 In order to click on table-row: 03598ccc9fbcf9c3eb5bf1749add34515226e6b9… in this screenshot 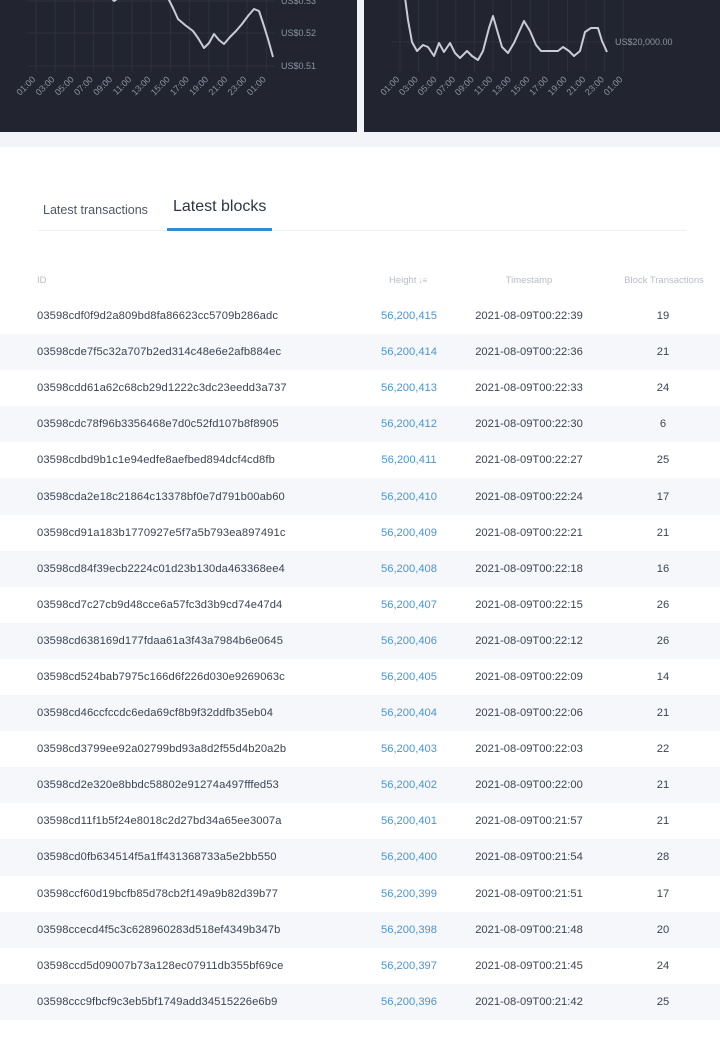, I will do `click(360, 1001)`.